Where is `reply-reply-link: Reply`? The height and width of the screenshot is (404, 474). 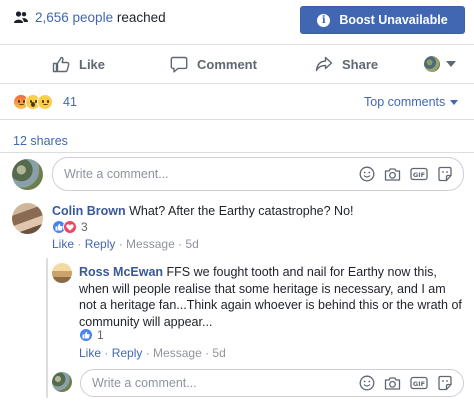
reply-reply-link: Reply is located at coordinates (127, 353).